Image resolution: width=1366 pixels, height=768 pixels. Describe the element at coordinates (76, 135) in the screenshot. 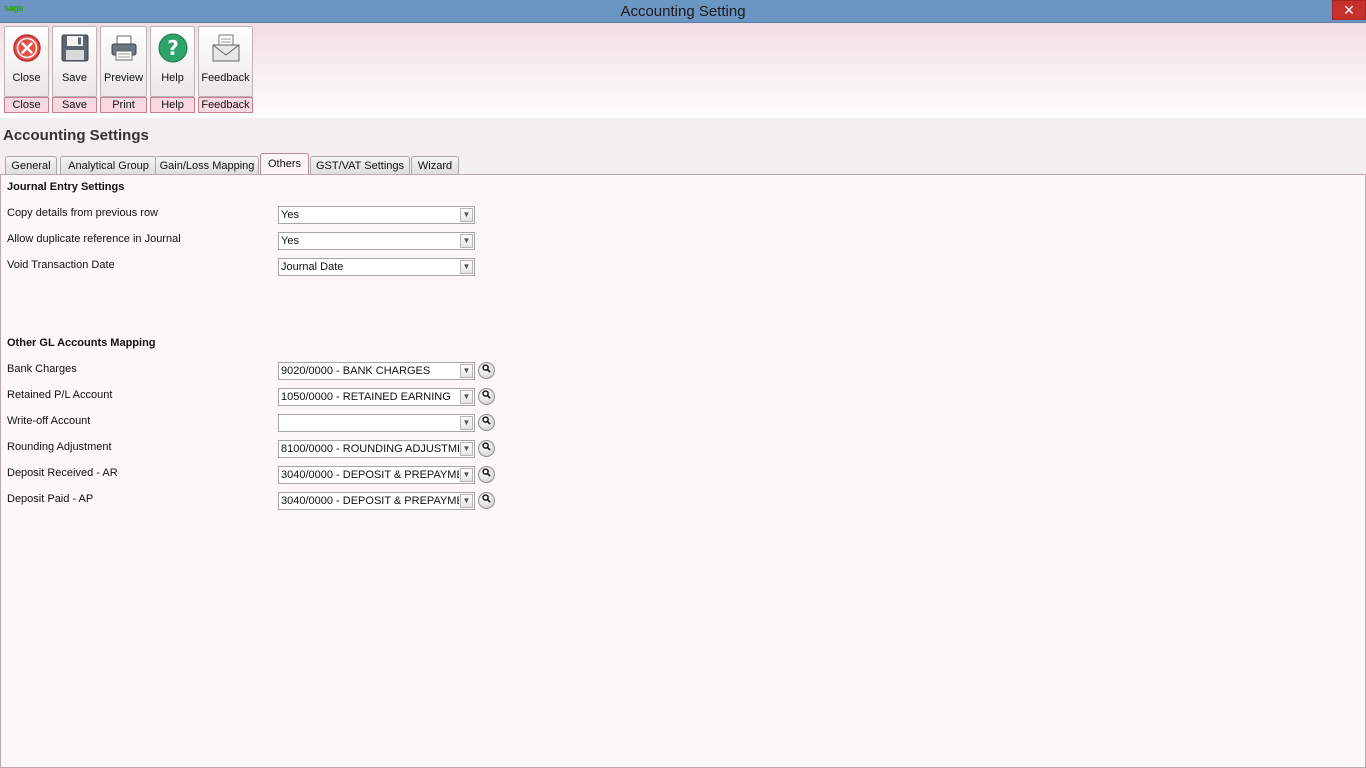

I see `page-title: Accounting Settings` at that location.